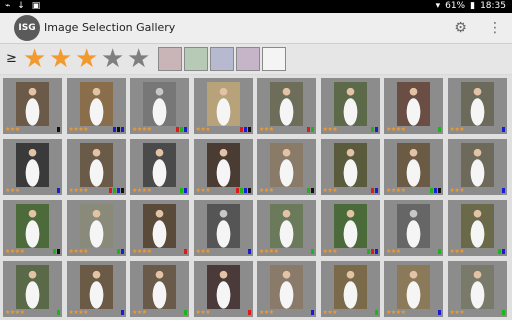 This screenshot has height=320, width=512. I want to click on overflow-menu-icon: ⋮, so click(495, 28).